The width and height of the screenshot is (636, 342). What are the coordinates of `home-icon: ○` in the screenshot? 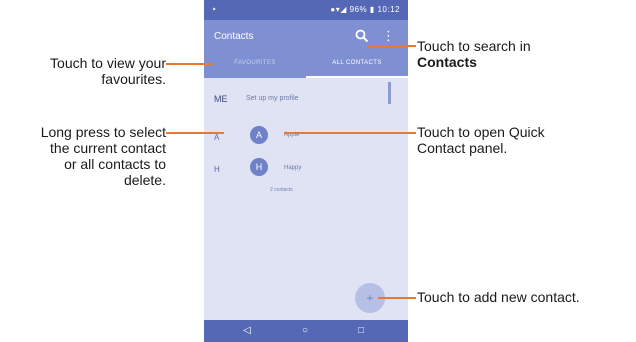 It's located at (305, 331).